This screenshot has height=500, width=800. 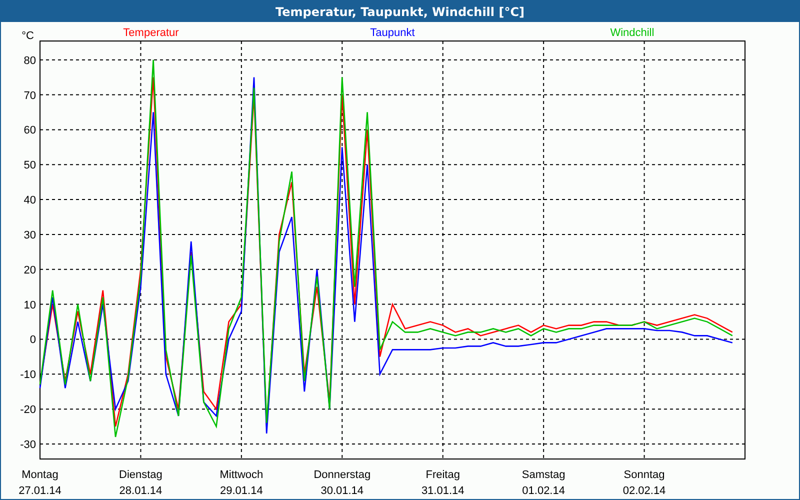 What do you see at coordinates (30, 200) in the screenshot?
I see `y-tick-label: 40` at bounding box center [30, 200].